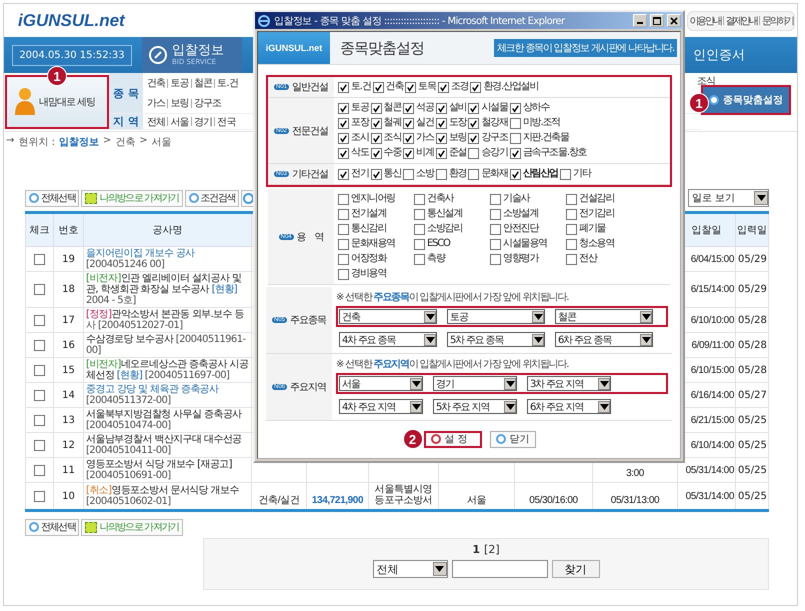 The width and height of the screenshot is (805, 611). What do you see at coordinates (393, 153) in the screenshot?
I see `checkbox-label: 수중` at bounding box center [393, 153].